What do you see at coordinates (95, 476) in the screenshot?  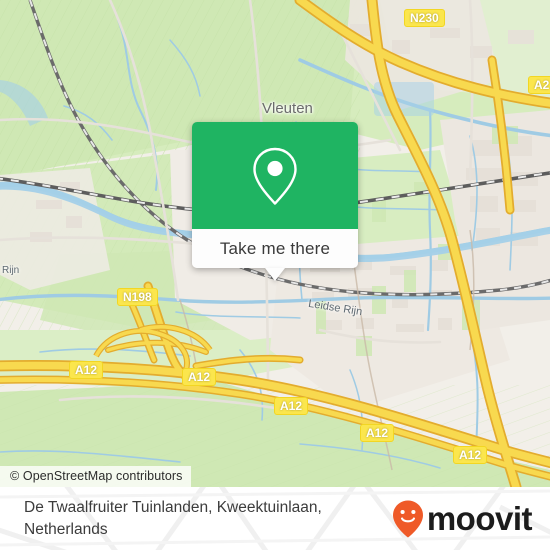 I see `osm-attribution: © OpenStreetMap contributors` at bounding box center [95, 476].